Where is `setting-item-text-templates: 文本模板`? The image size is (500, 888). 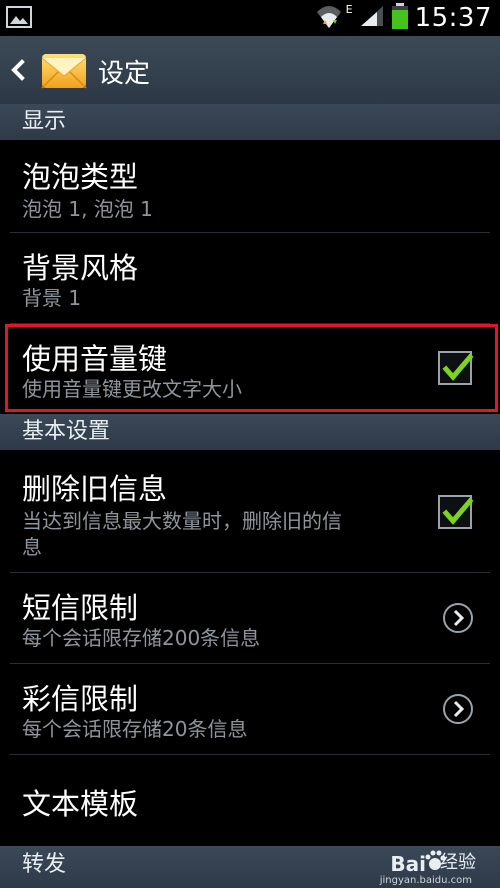
setting-item-text-templates: 文本模板 is located at coordinates (250, 800).